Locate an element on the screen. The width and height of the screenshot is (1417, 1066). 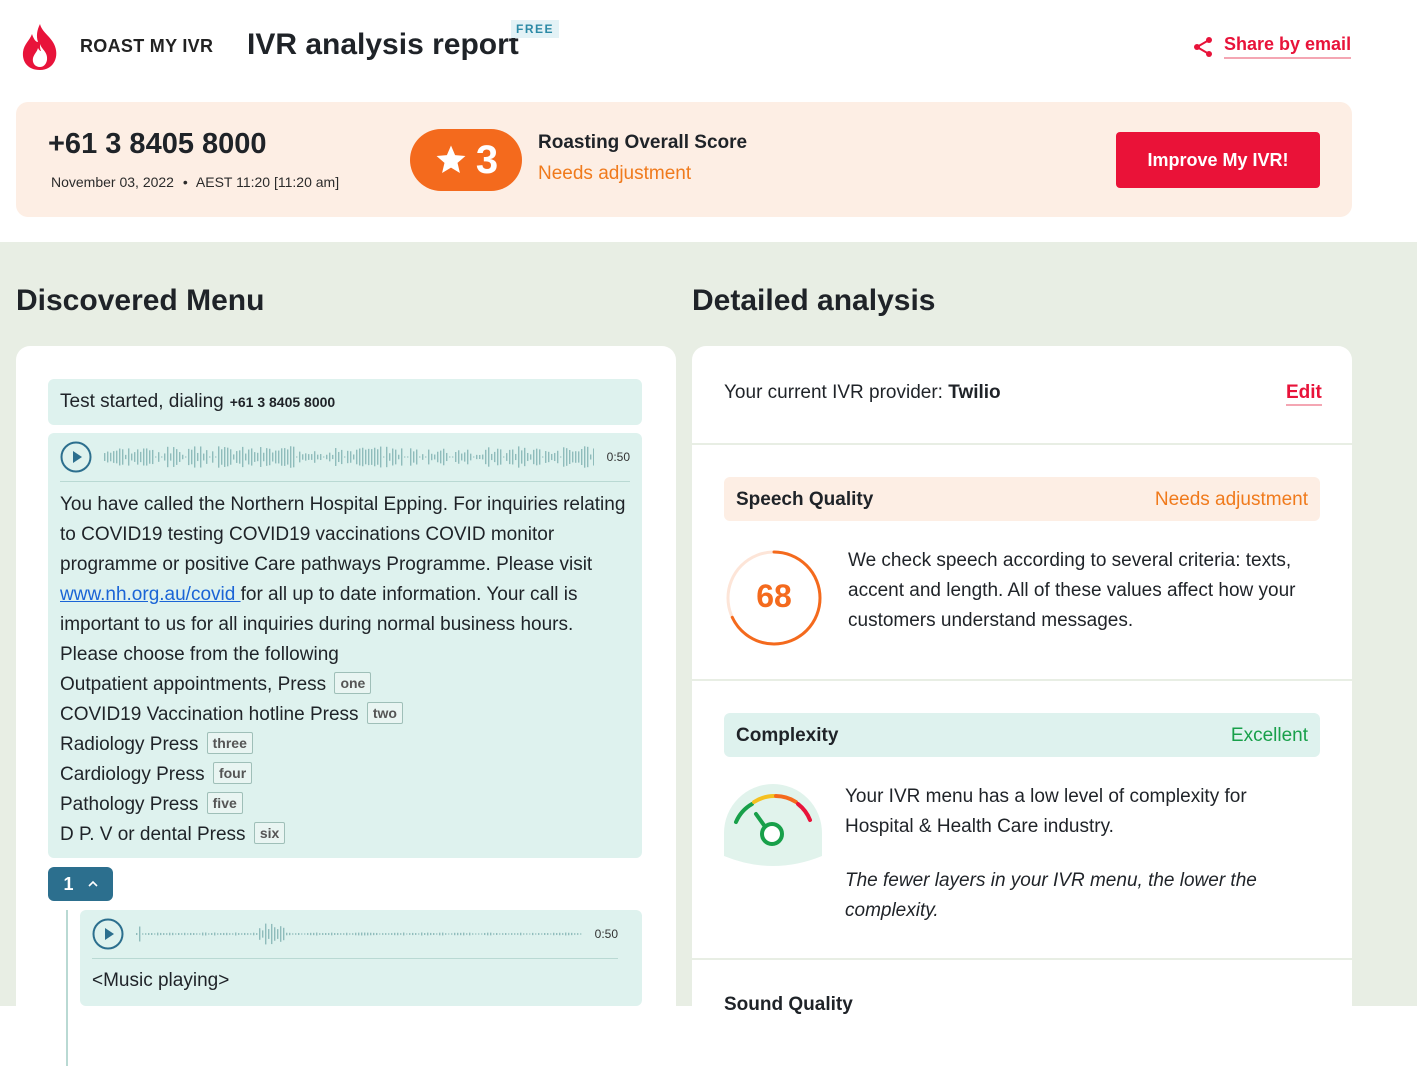
option-key-chip: two is located at coordinates (384, 713).